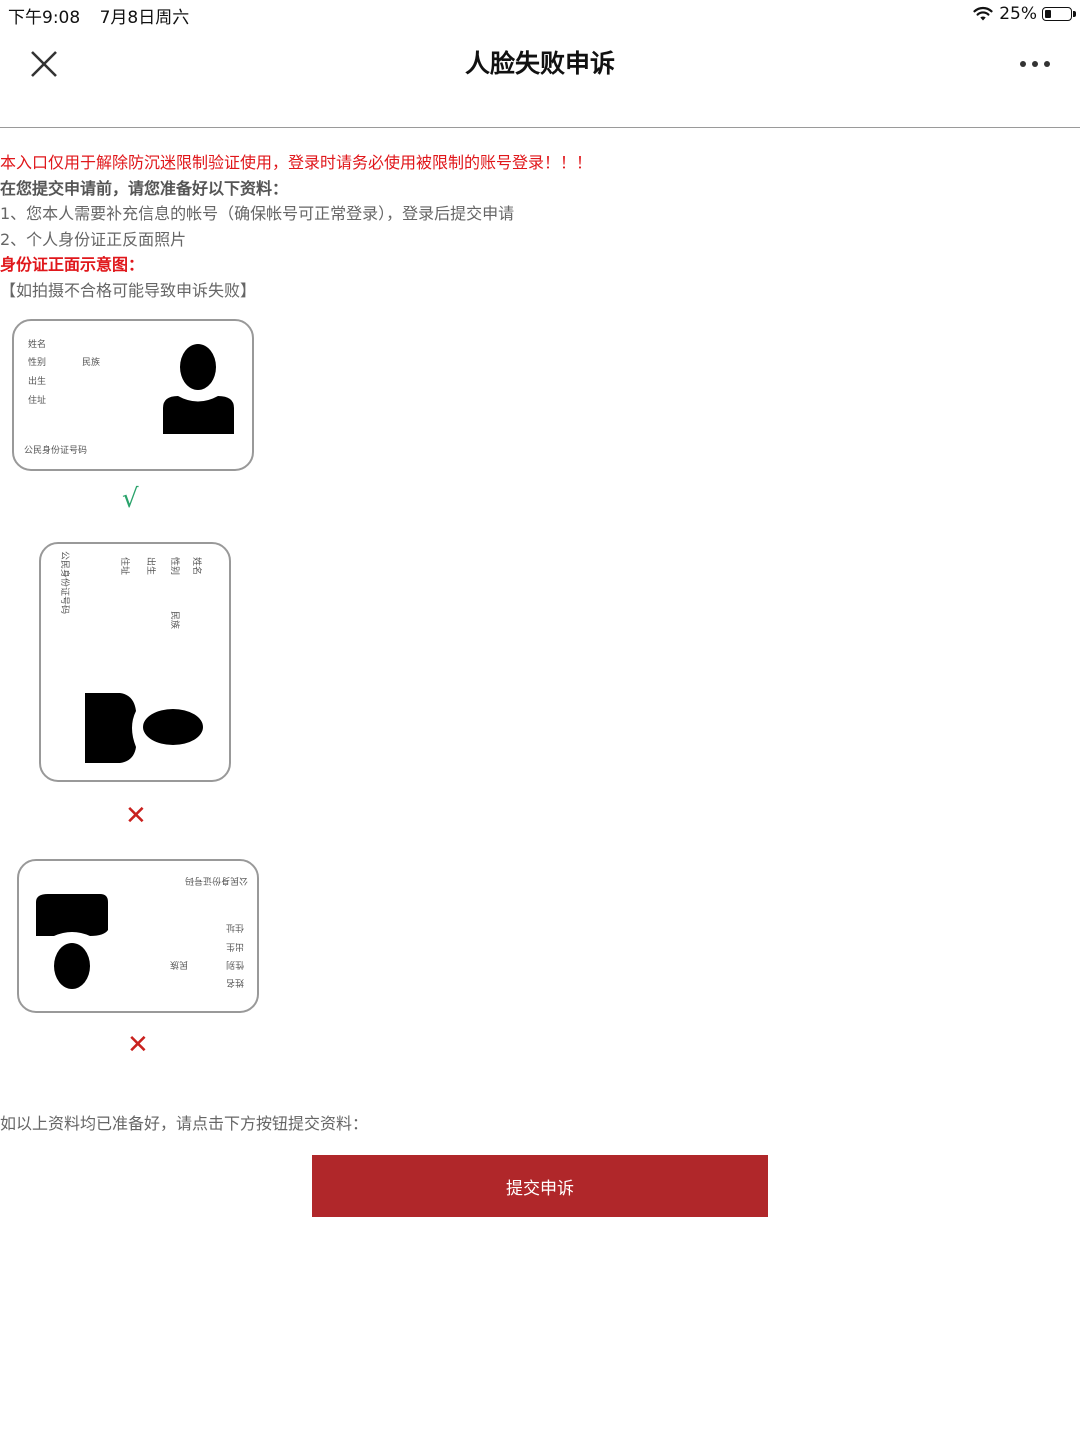  What do you see at coordinates (144, 188) in the screenshot?
I see `prep-heading: 在您提交申请前，请您准备好以下资料：` at bounding box center [144, 188].